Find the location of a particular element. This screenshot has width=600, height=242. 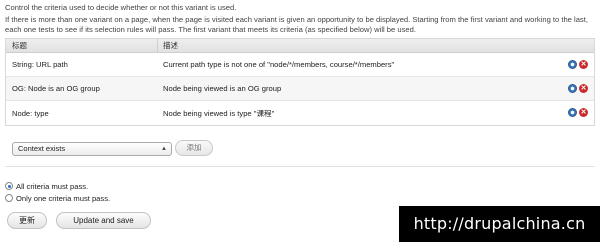

rule-description: Node being viewed is type "课程" is located at coordinates (219, 113).